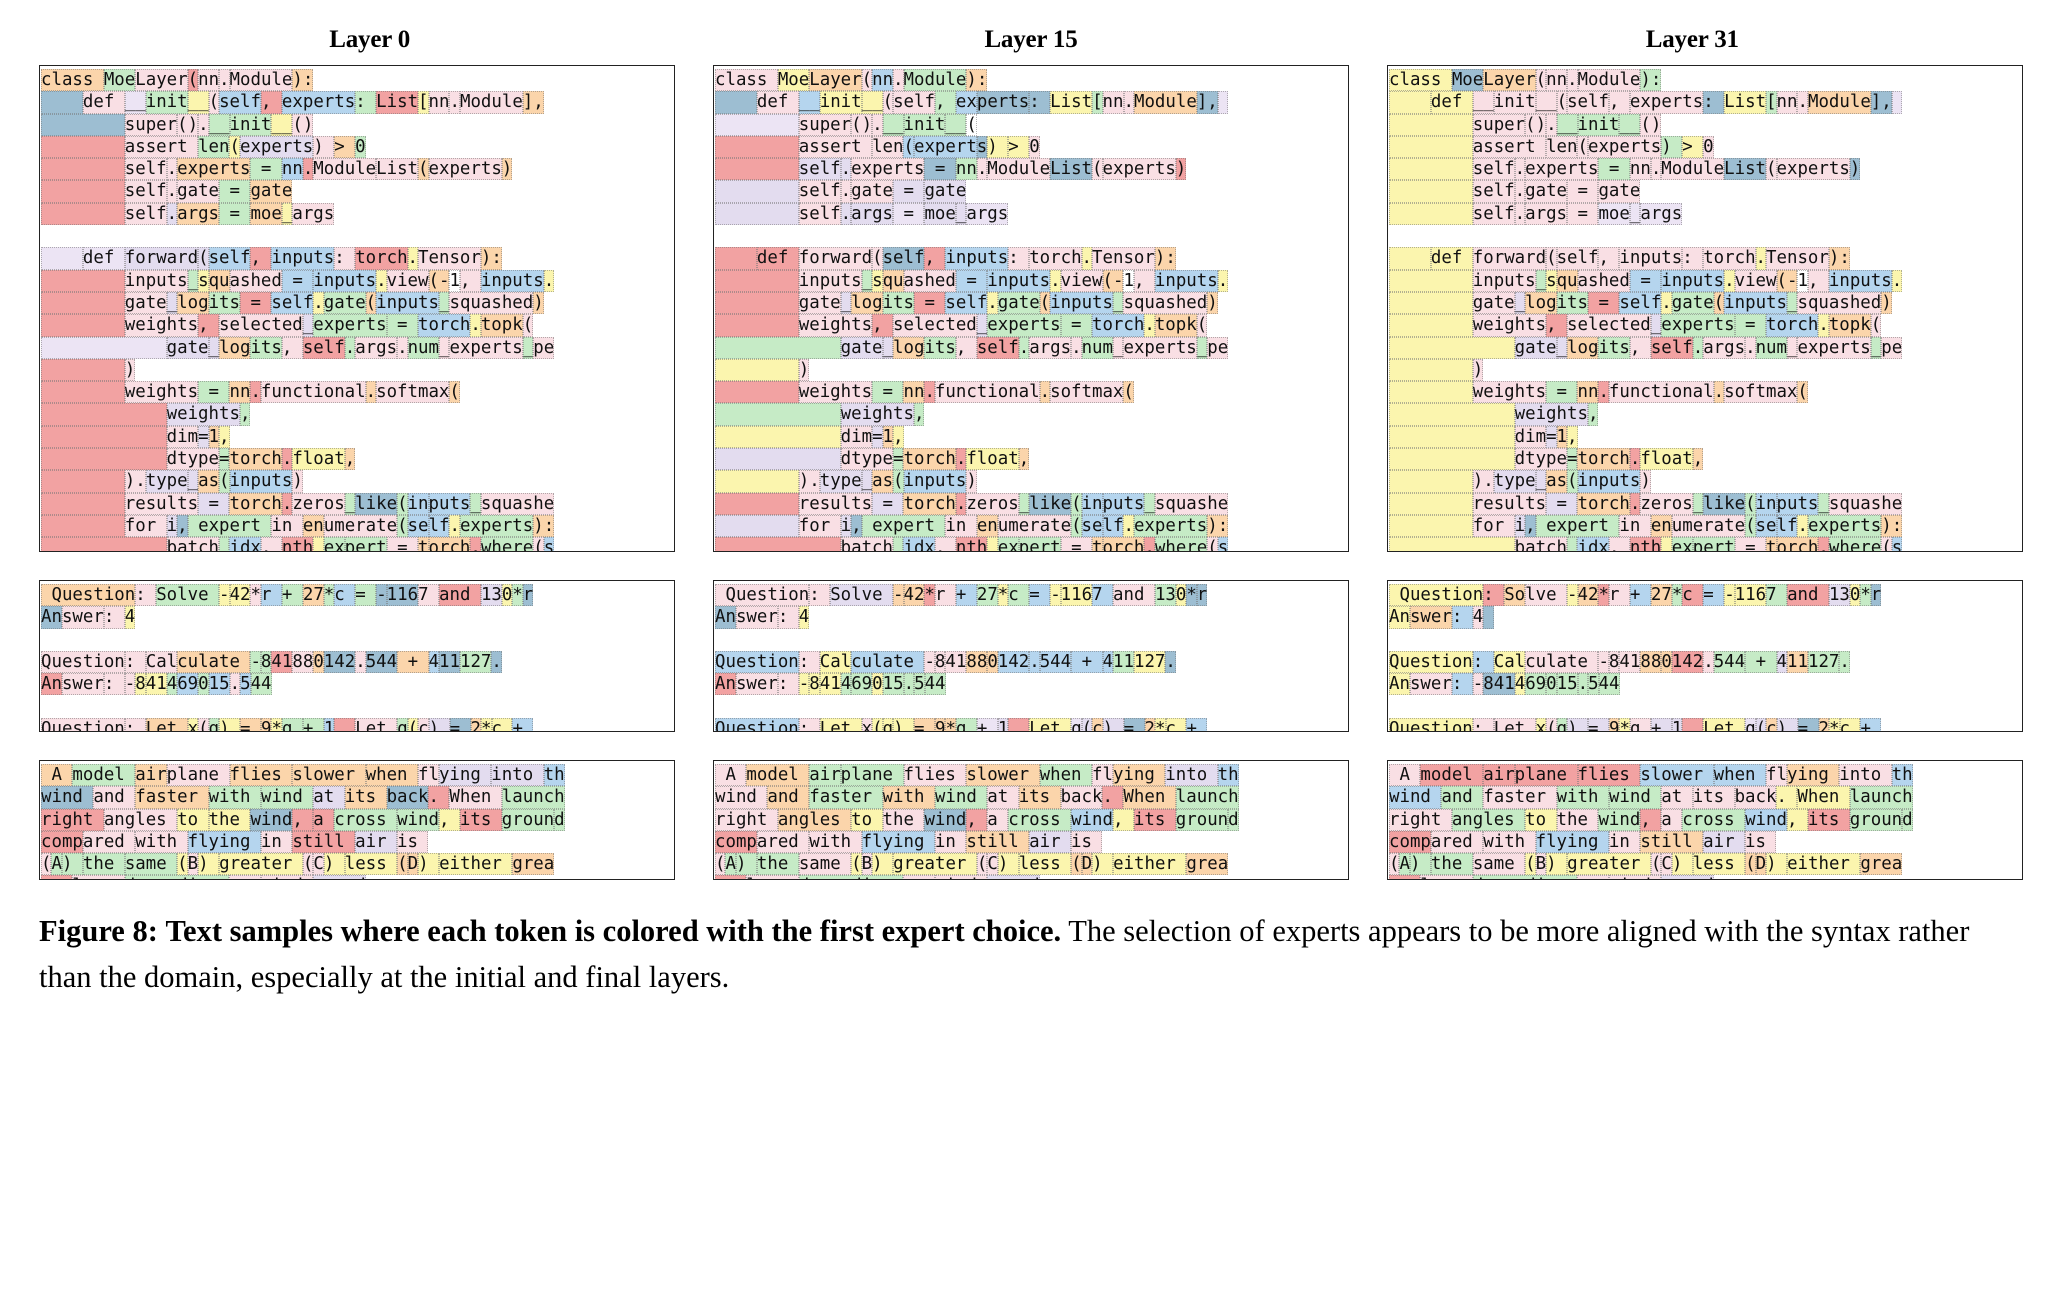 The image size is (2062, 1314). I want to click on token: When, so click(1823, 797).